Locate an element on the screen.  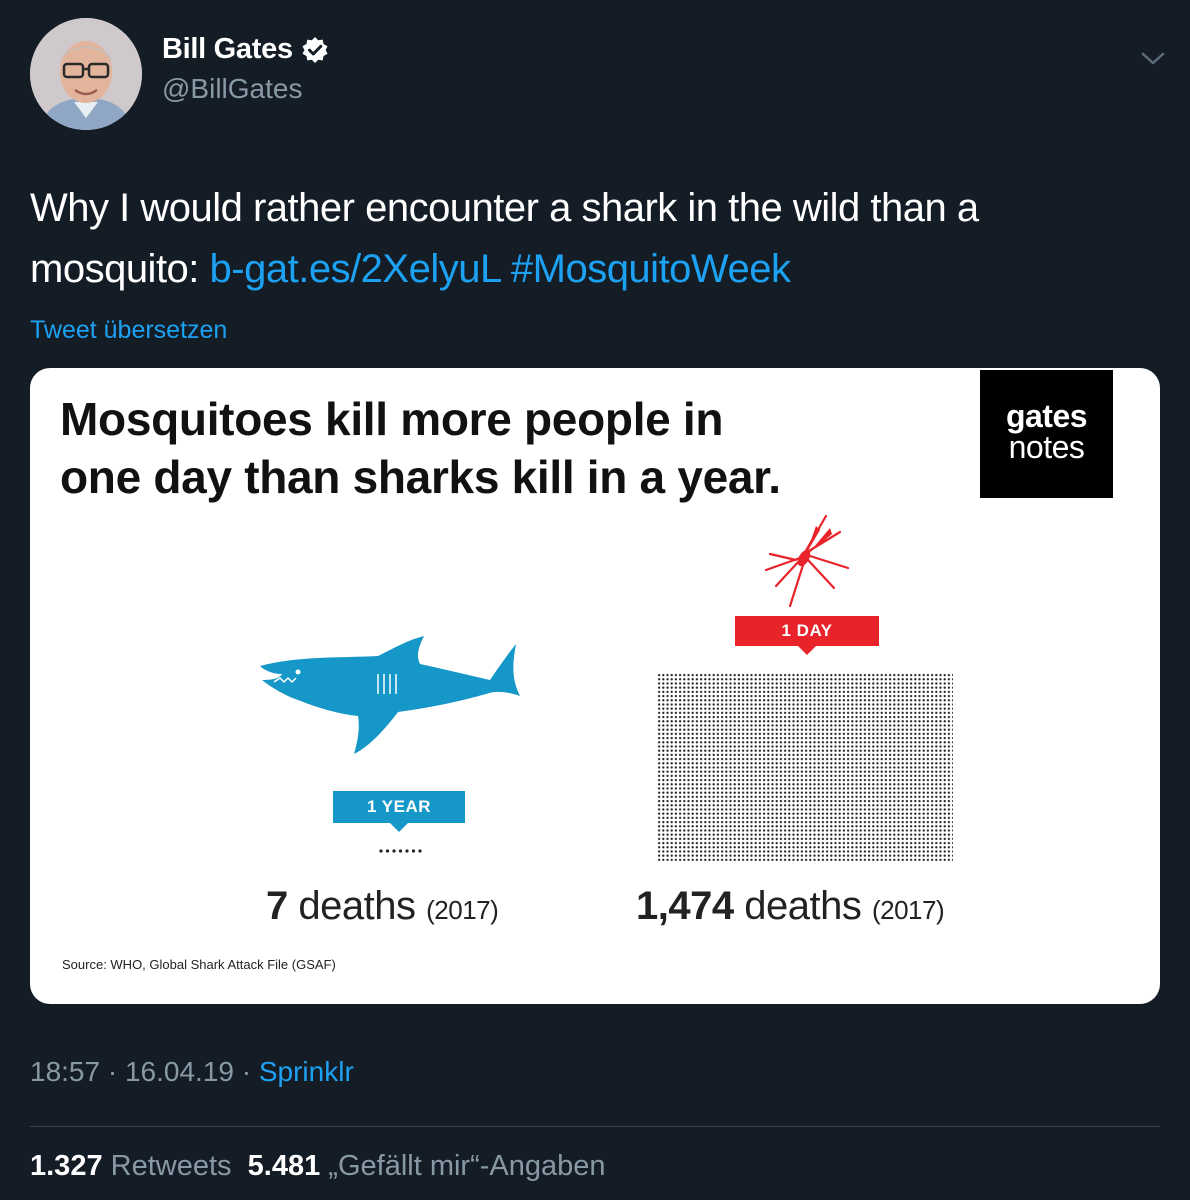
likes-stat: 5.481 „Gefällt mir“-Angaben is located at coordinates (427, 1166).